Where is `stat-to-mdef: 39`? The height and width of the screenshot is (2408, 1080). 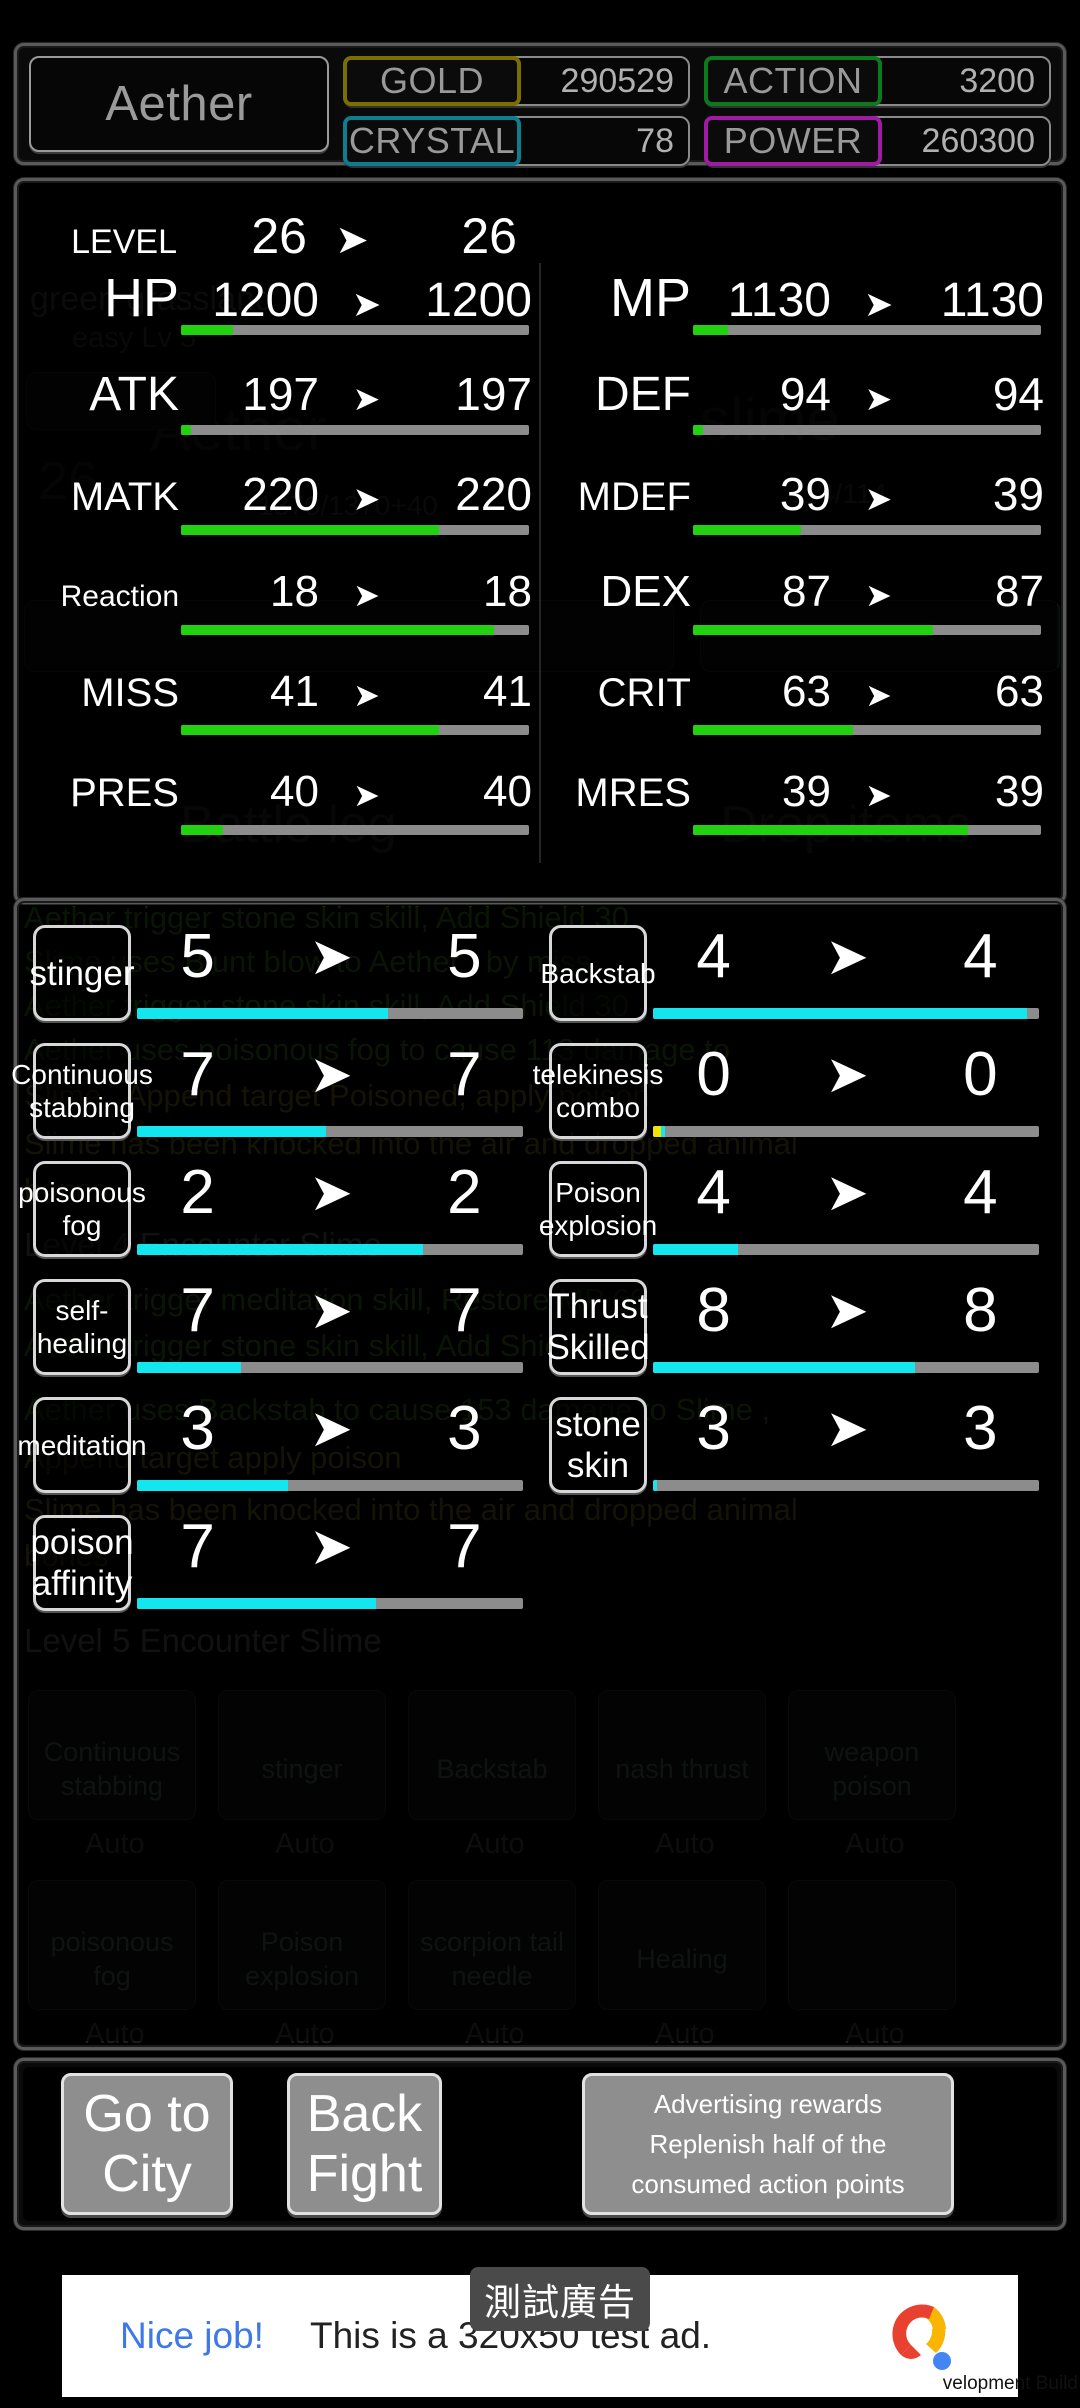
stat-to-mdef: 39 is located at coordinates (1018, 494).